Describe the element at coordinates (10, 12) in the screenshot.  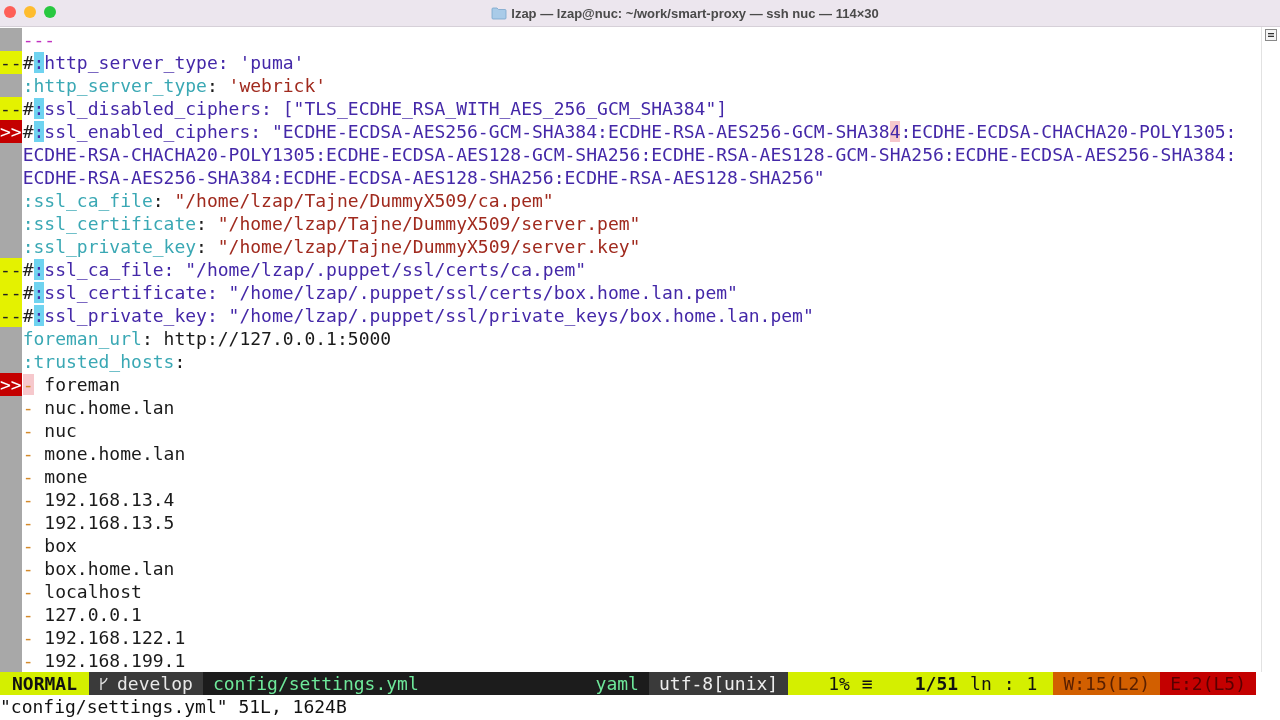
I see `close-button` at that location.